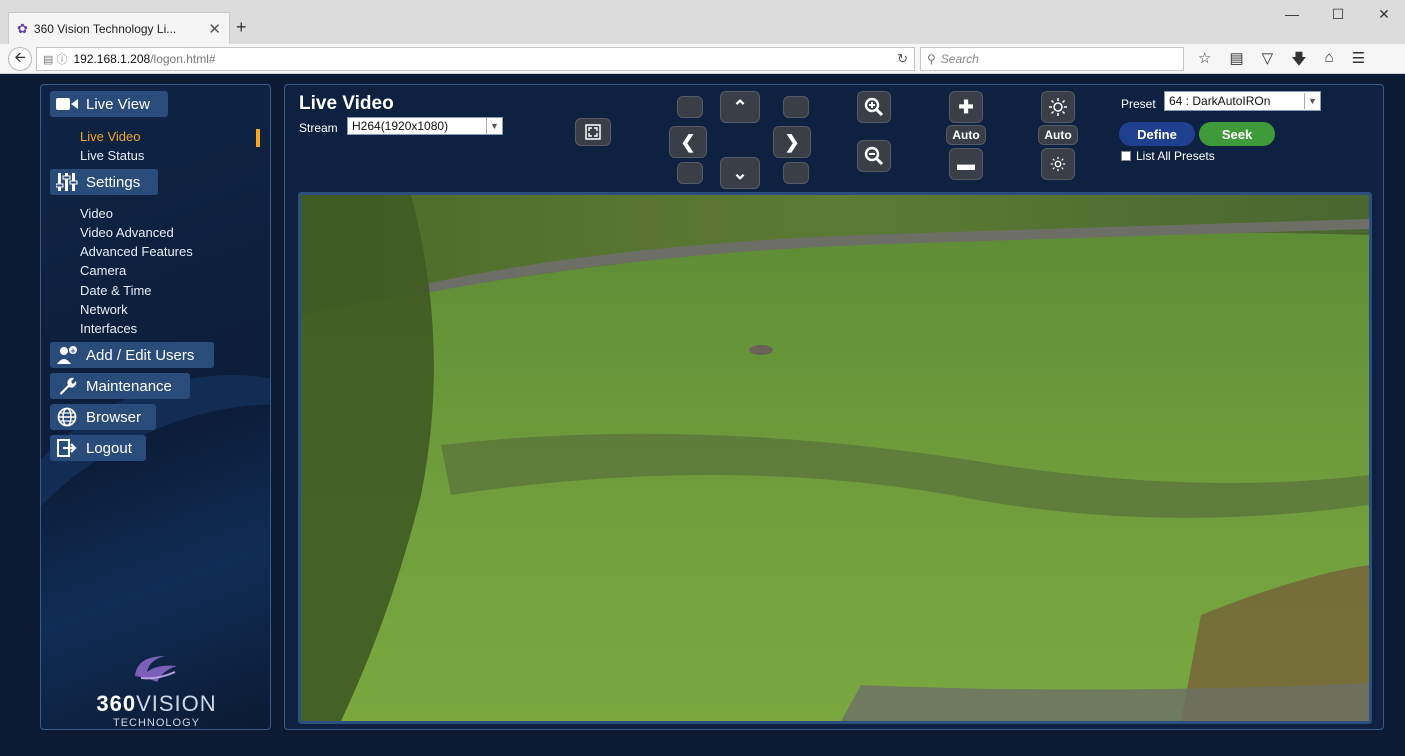 The width and height of the screenshot is (1405, 756). I want to click on search-icon: ⚲, so click(931, 59).